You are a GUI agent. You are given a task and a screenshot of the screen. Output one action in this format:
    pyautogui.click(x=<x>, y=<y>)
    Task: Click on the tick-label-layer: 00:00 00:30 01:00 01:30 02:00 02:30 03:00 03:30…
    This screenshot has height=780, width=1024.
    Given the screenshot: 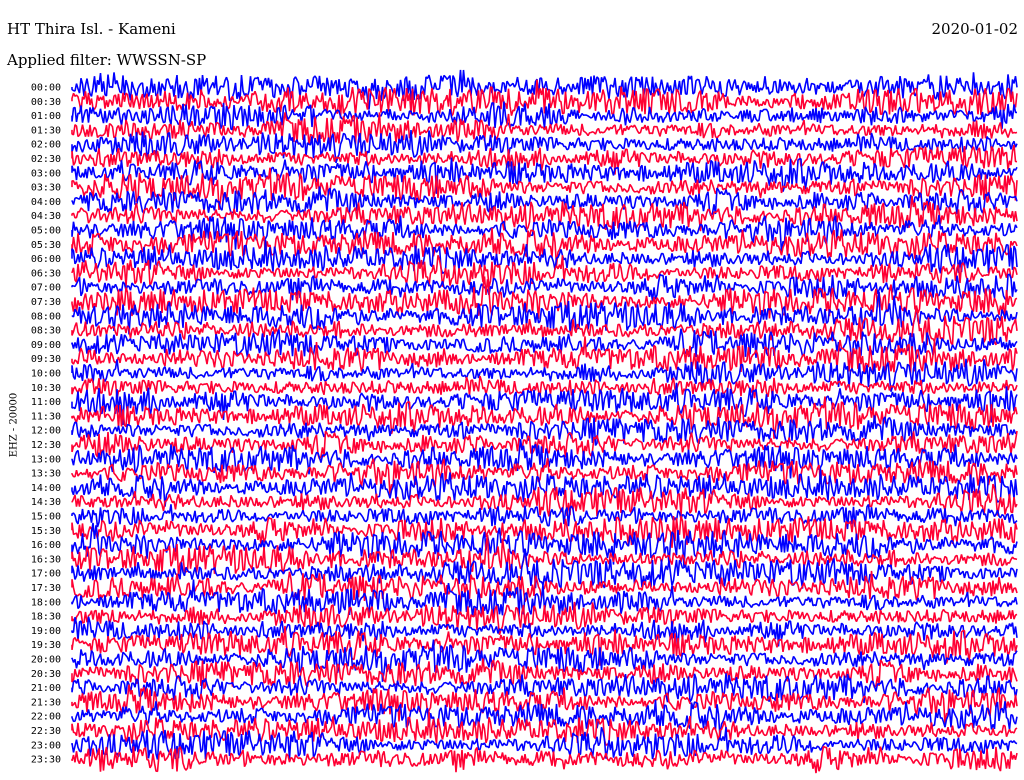 What is the action you would take?
    pyautogui.click(x=46, y=424)
    